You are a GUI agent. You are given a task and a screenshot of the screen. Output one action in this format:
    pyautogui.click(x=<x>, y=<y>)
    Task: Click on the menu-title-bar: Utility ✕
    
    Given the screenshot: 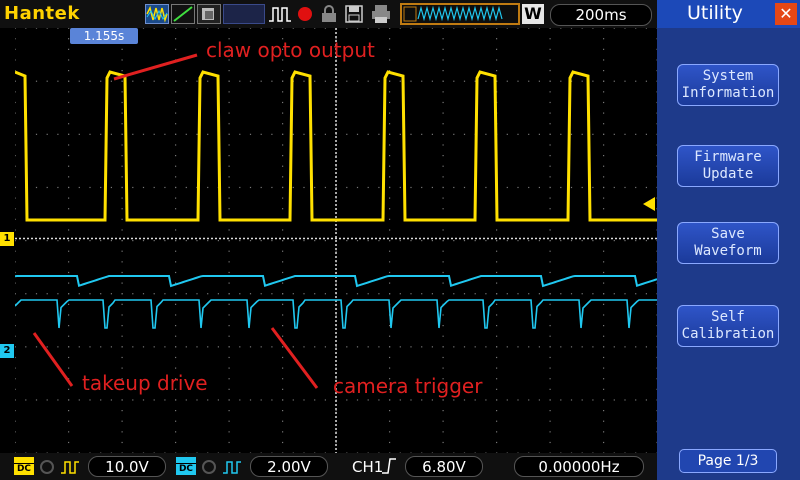 What is the action you would take?
    pyautogui.click(x=728, y=14)
    